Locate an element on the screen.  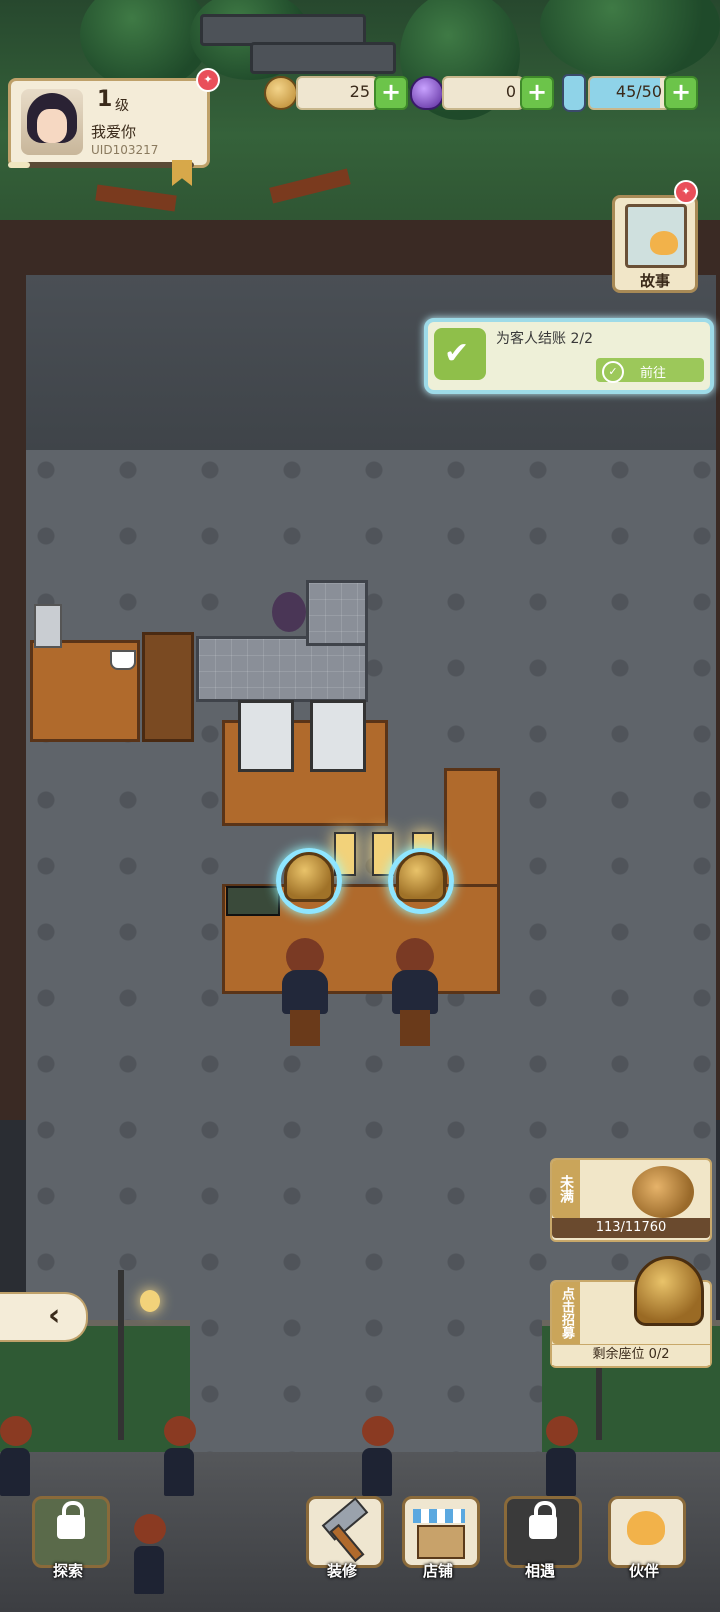
quest-go-button: ✓ 前往 is located at coordinates (650, 370).